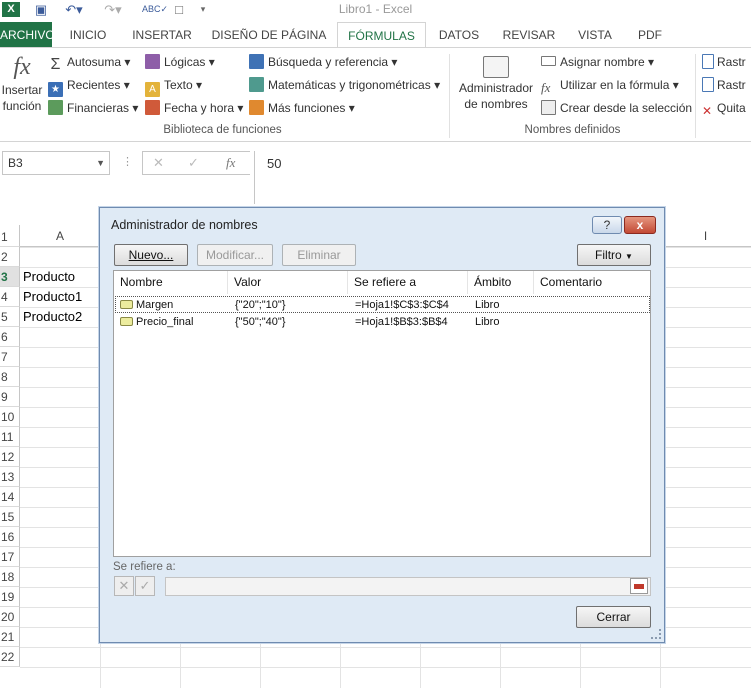 The width and height of the screenshot is (751, 688). Describe the element at coordinates (22, 83) in the screenshot. I see `insert-function-button: fx Insertar función` at that location.